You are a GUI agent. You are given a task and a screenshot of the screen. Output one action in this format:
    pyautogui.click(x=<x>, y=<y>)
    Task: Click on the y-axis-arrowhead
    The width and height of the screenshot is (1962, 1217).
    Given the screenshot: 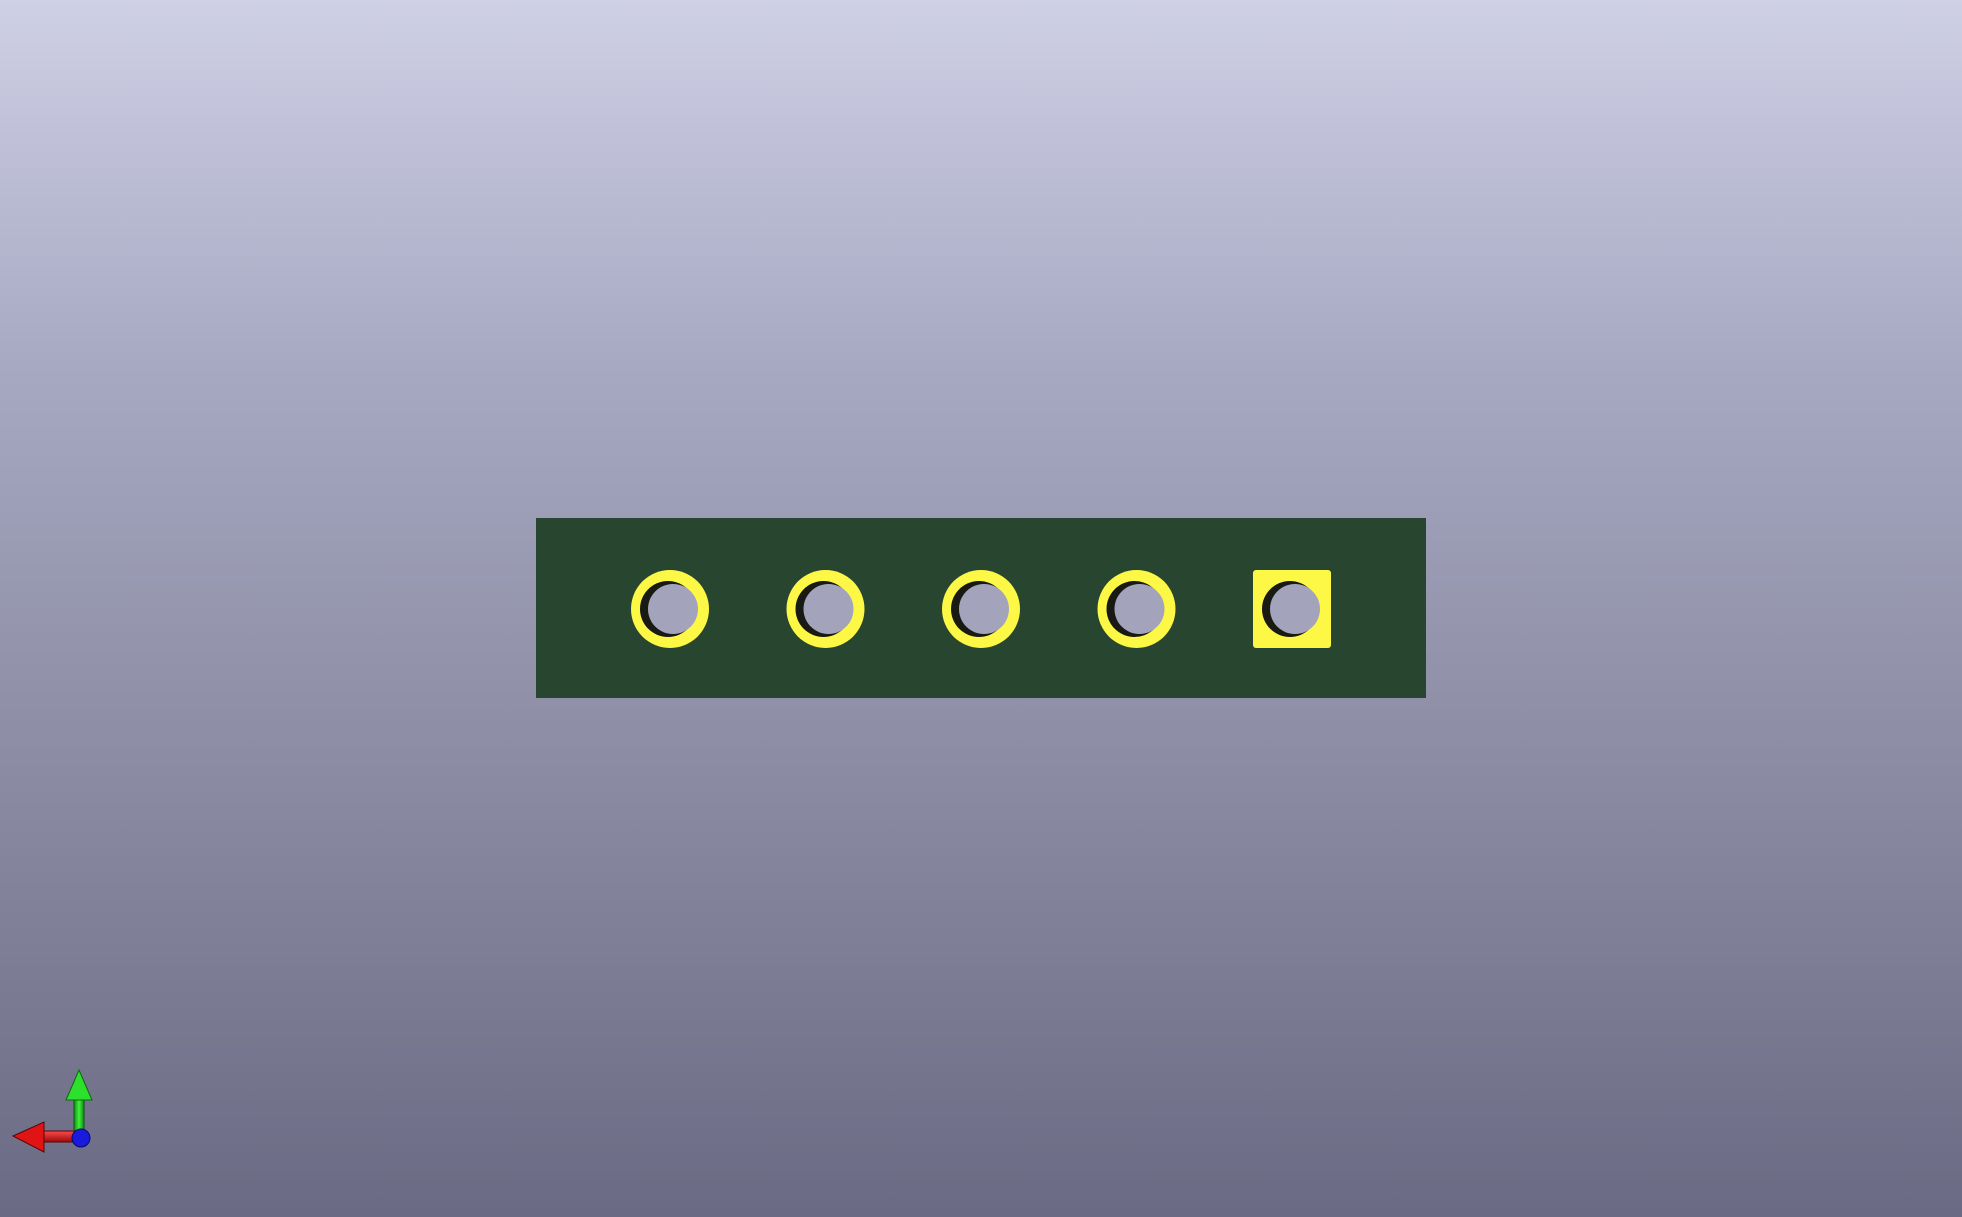 What is the action you would take?
    pyautogui.click(x=79, y=1084)
    